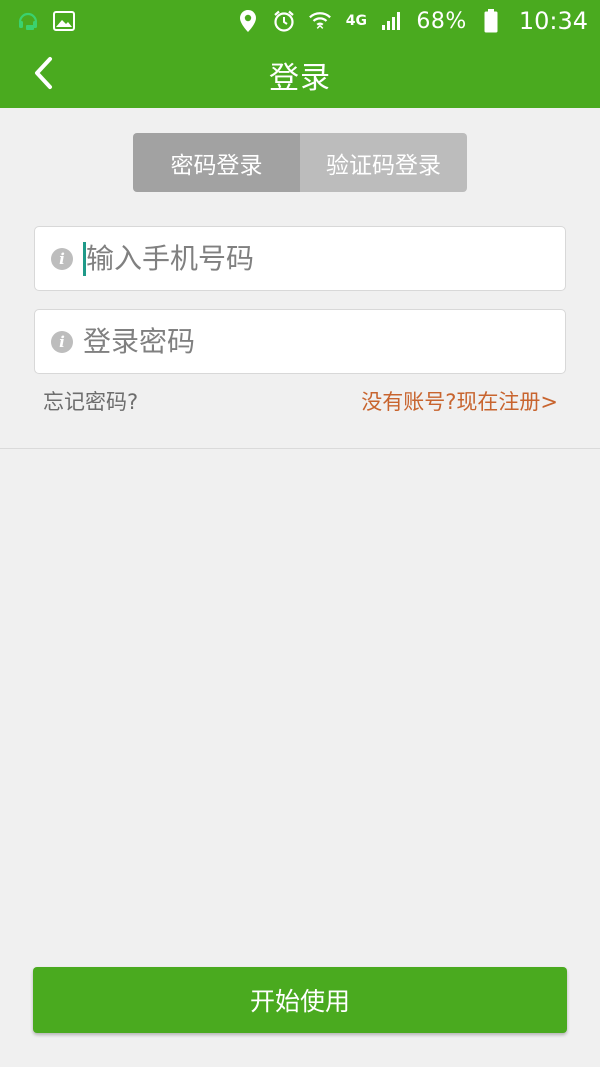  Describe the element at coordinates (392, 21) in the screenshot. I see `signal-icon` at that location.